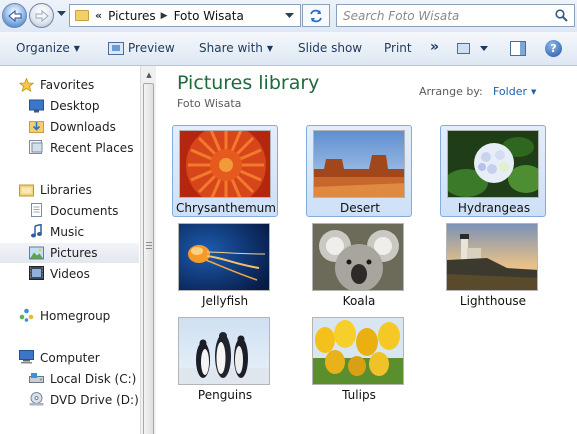  I want to click on search-placeholder: Search Foto Wisata, so click(401, 16).